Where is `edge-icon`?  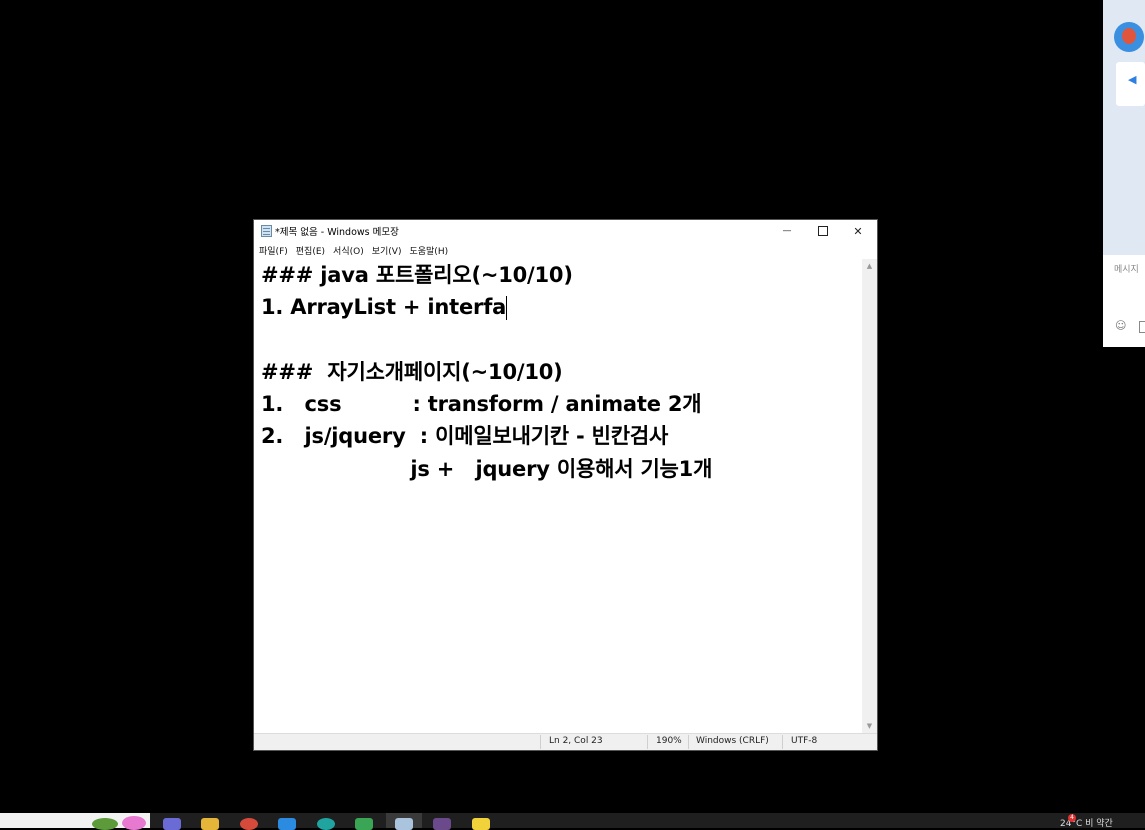
edge-icon is located at coordinates (326, 824).